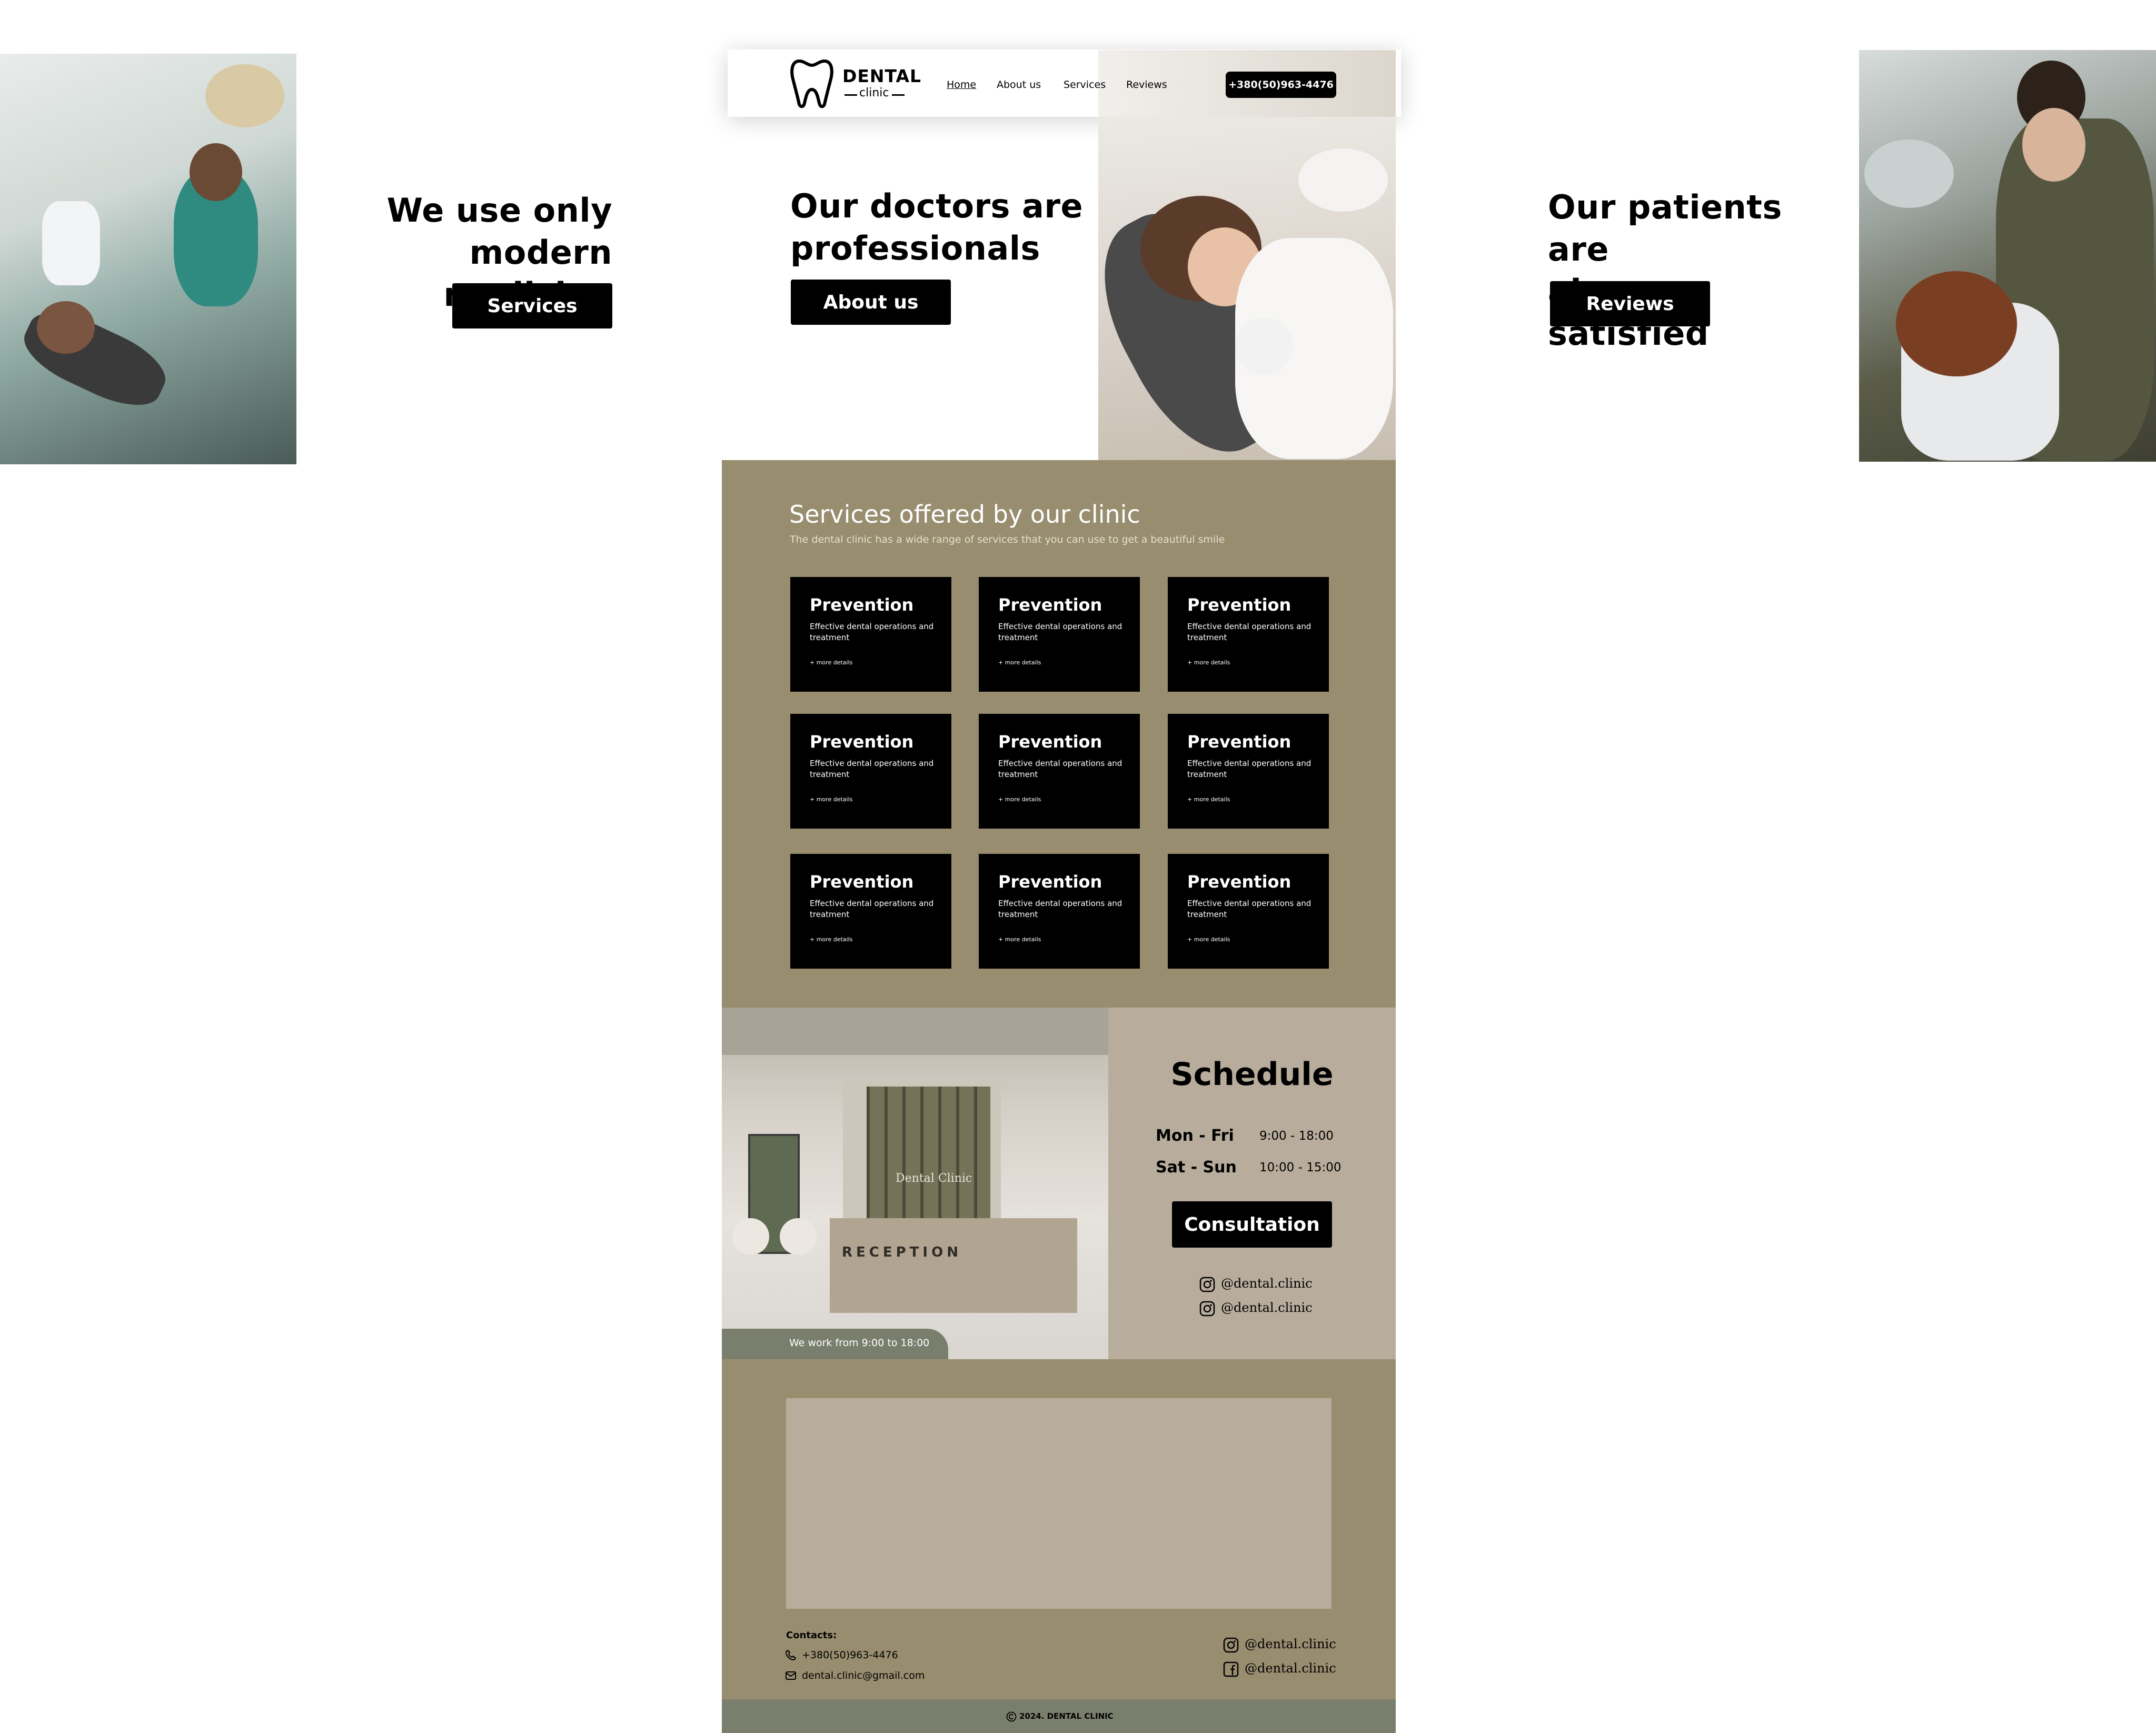  Describe the element at coordinates (2007, 256) in the screenshot. I see `doctor-examining-photo` at that location.